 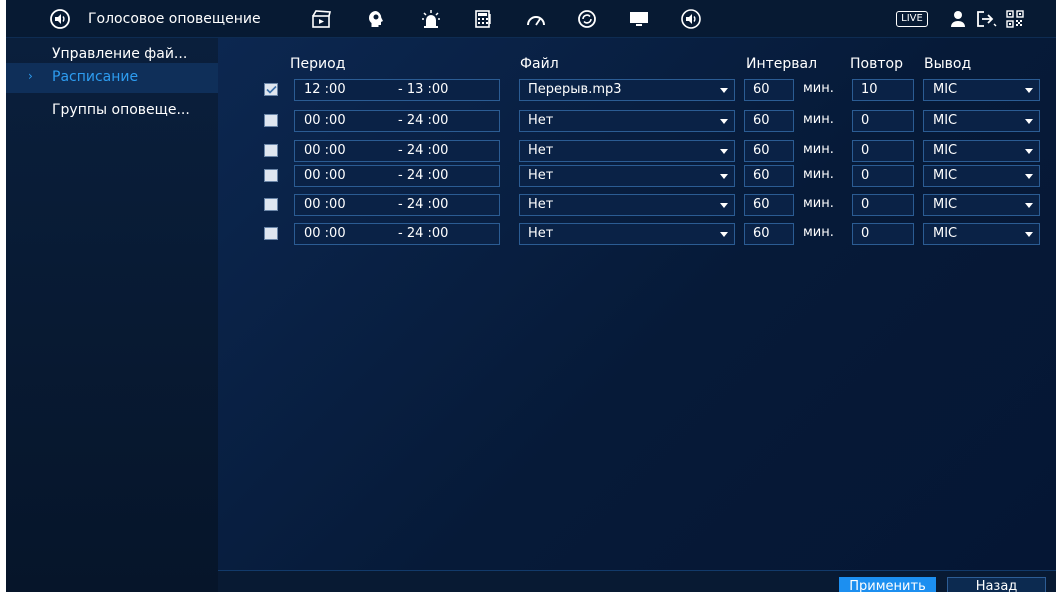 What do you see at coordinates (948, 64) in the screenshot?
I see `column-header-output: Вывод` at bounding box center [948, 64].